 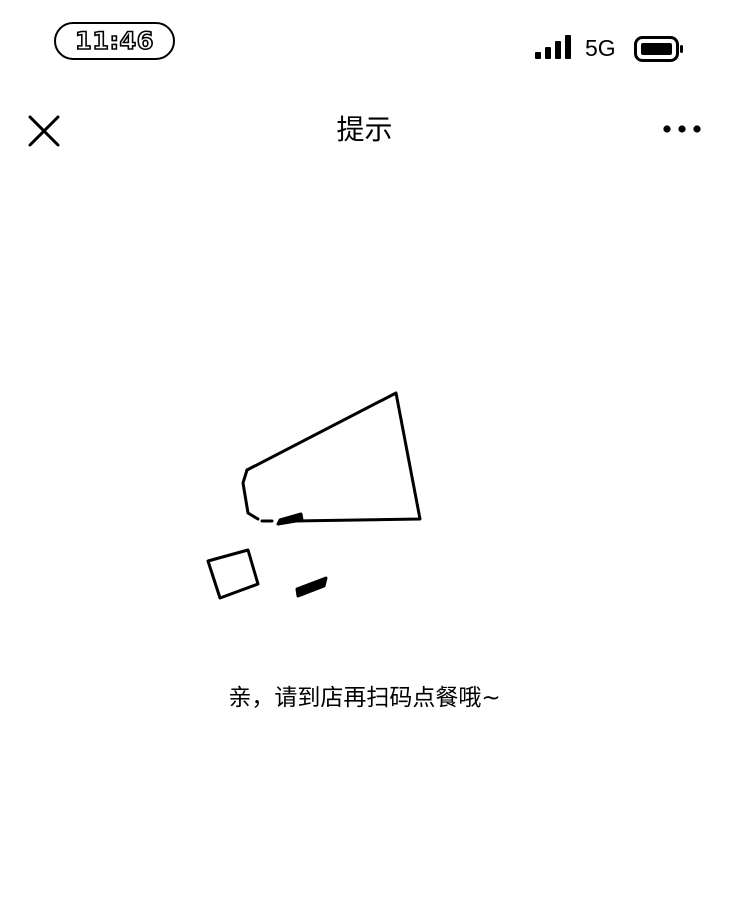 I want to click on megaphone-icon, so click(x=314, y=495).